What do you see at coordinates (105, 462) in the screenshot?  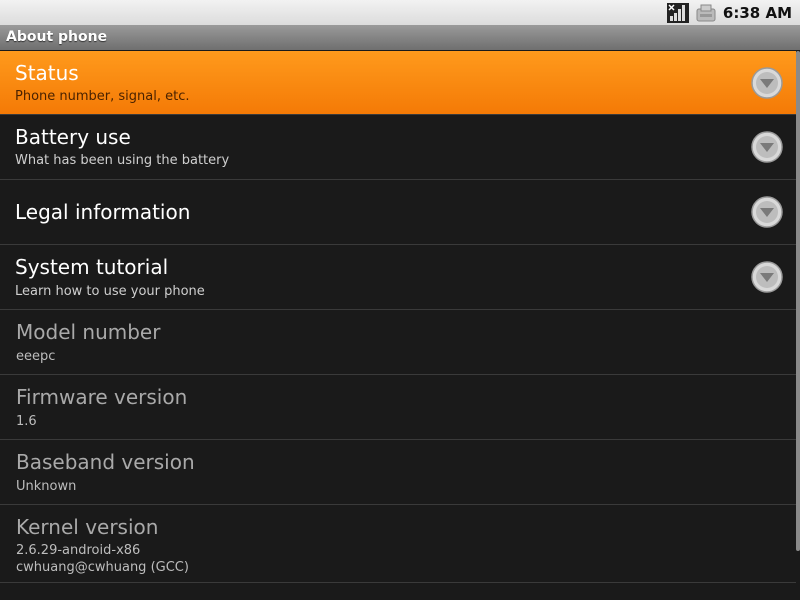 I see `item-title: Baseband version` at bounding box center [105, 462].